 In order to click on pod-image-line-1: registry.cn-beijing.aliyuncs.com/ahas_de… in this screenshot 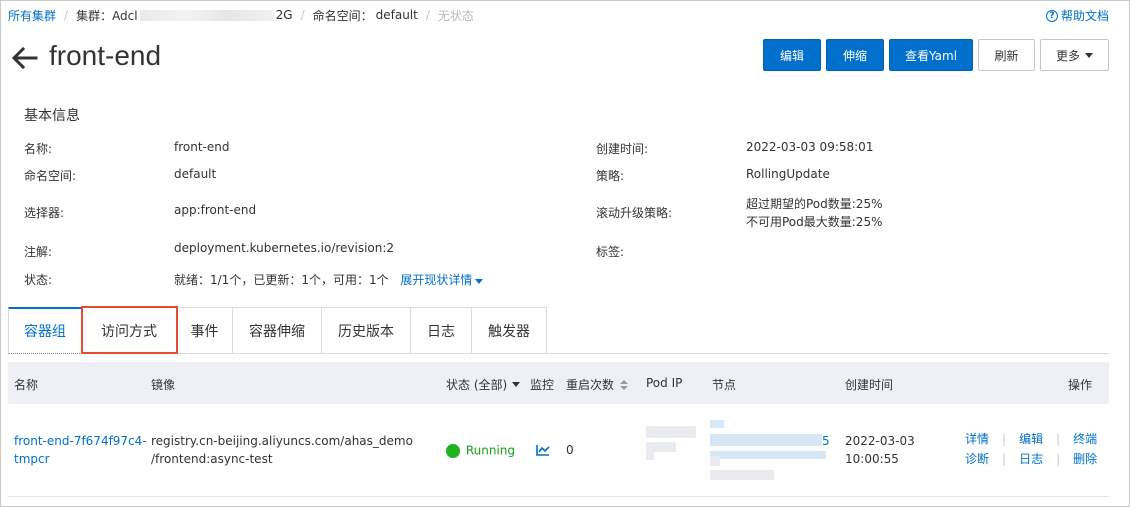, I will do `click(282, 441)`.